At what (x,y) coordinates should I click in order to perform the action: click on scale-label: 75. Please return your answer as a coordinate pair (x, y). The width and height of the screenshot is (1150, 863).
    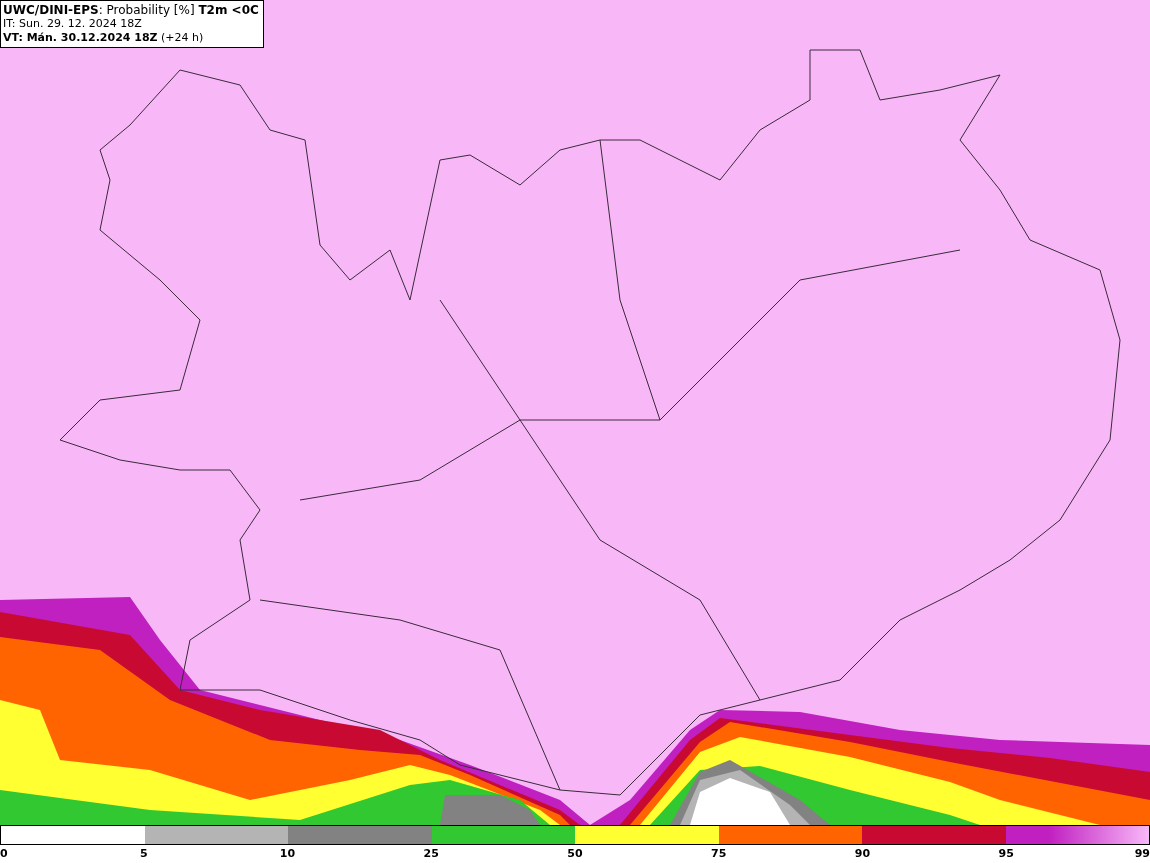
    Looking at the image, I should click on (719, 853).